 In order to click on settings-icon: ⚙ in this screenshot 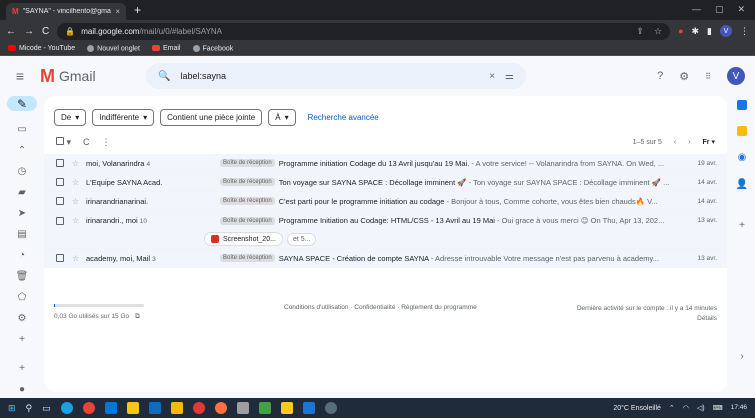, I will do `click(684, 76)`.